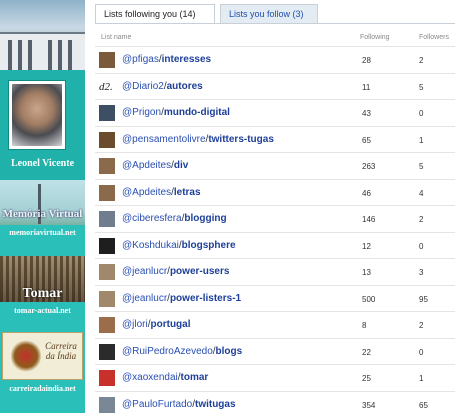 The height and width of the screenshot is (413, 455). Describe the element at coordinates (140, 59) in the screenshot. I see `list-owner: @pfigas` at that location.